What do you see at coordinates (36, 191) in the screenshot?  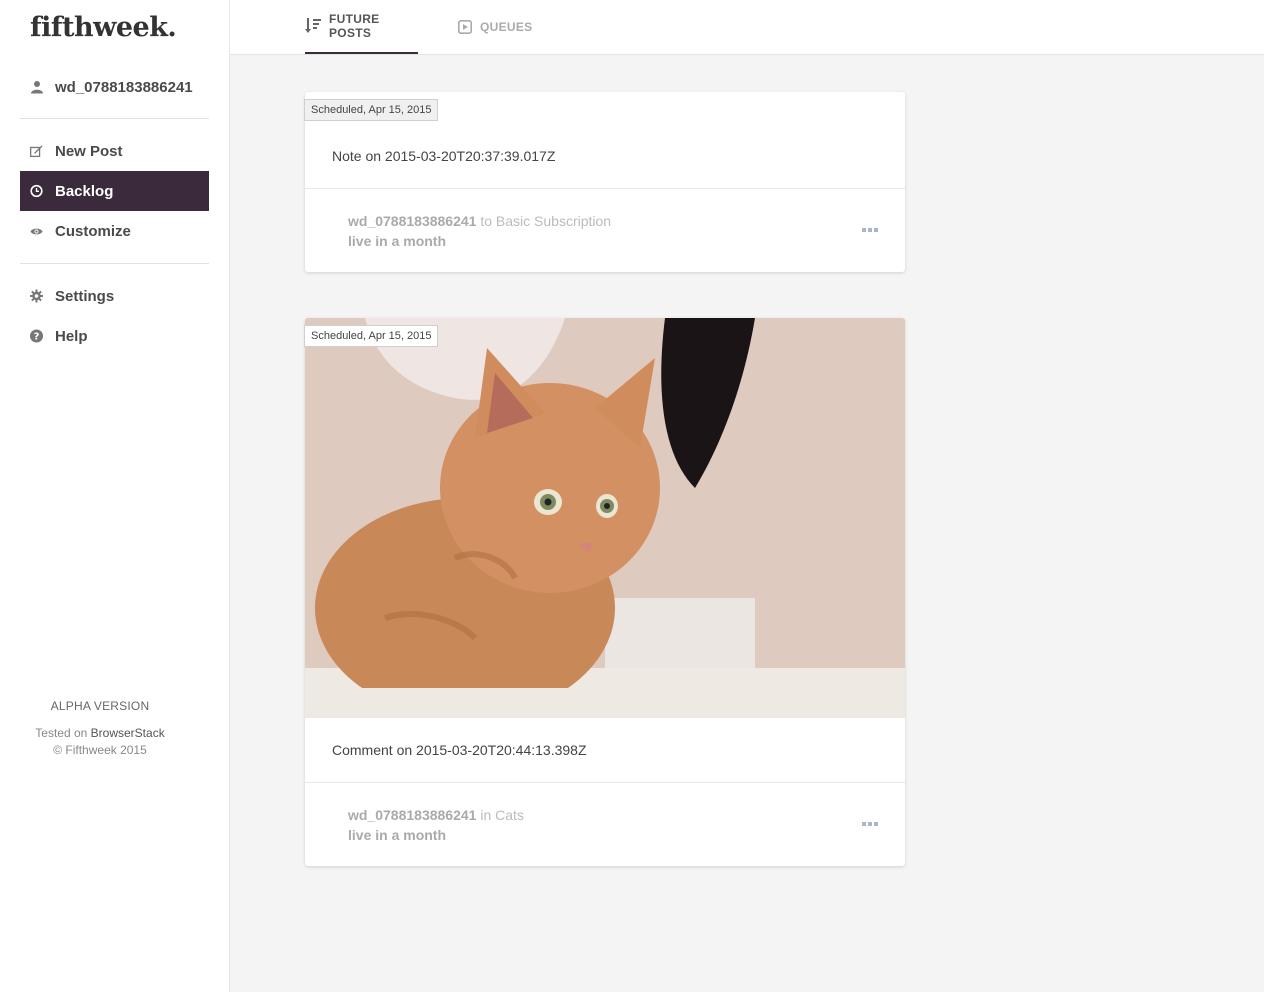 I see `clock-icon` at bounding box center [36, 191].